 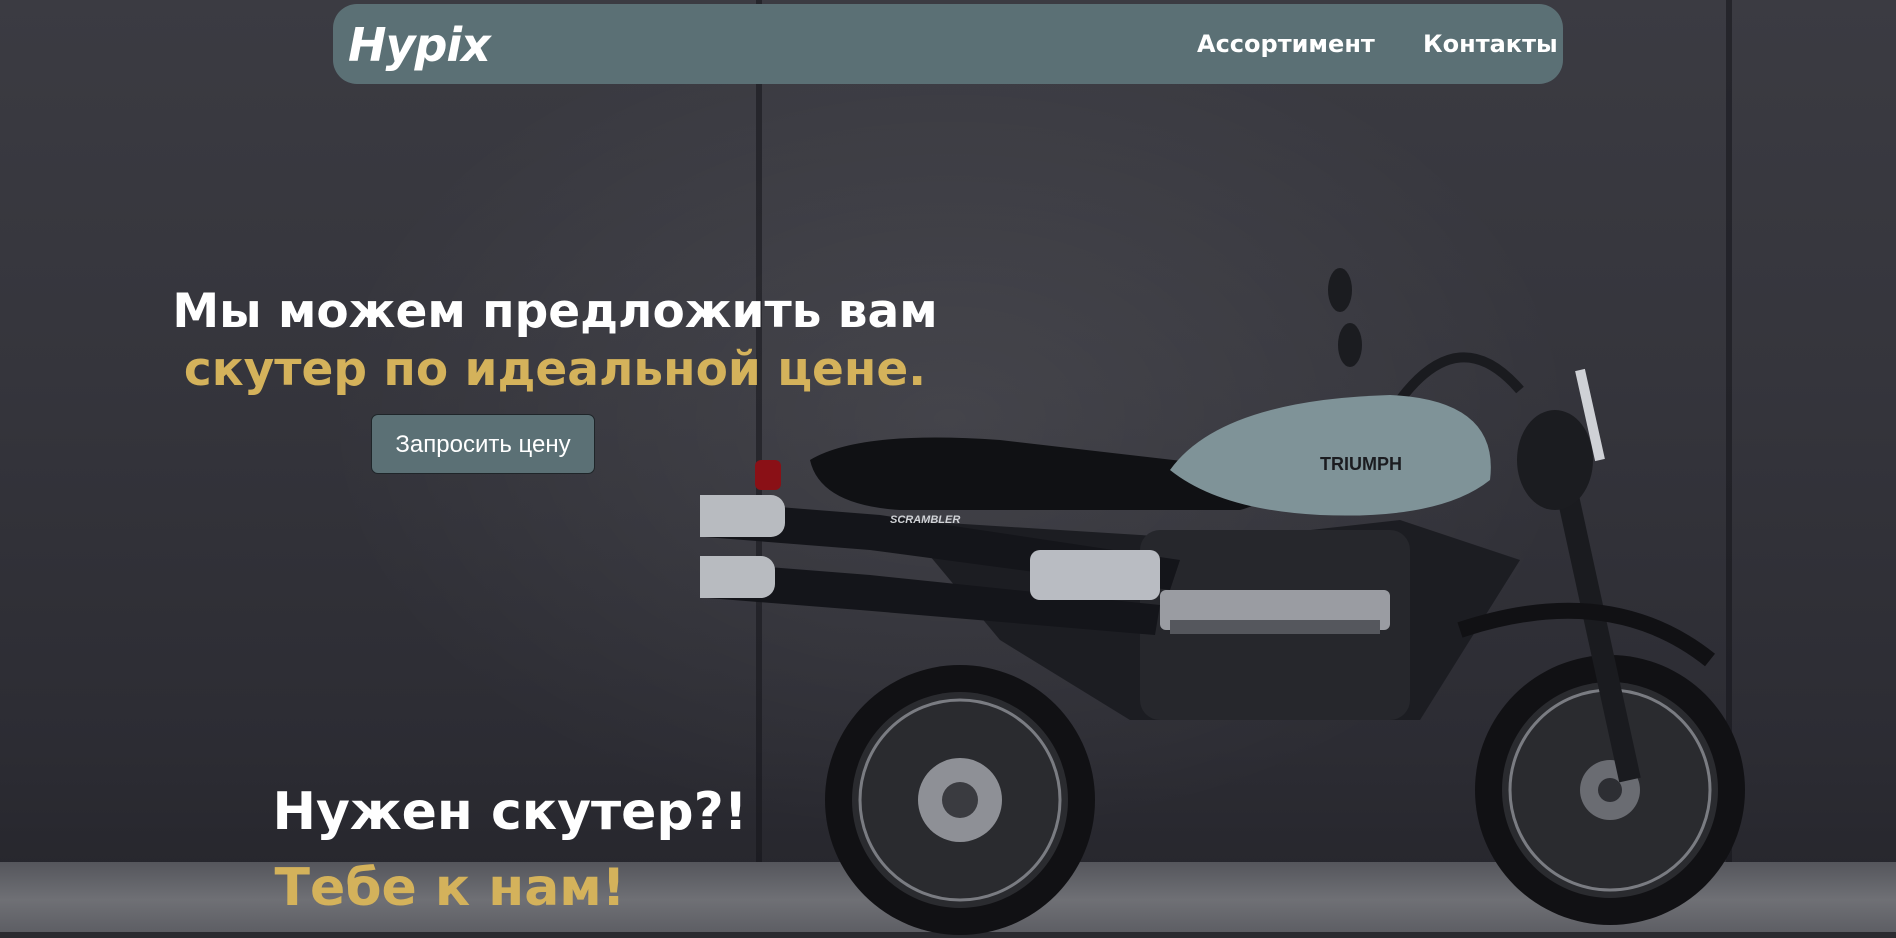 I want to click on request-price-button: Запросить цену, so click(x=483, y=444).